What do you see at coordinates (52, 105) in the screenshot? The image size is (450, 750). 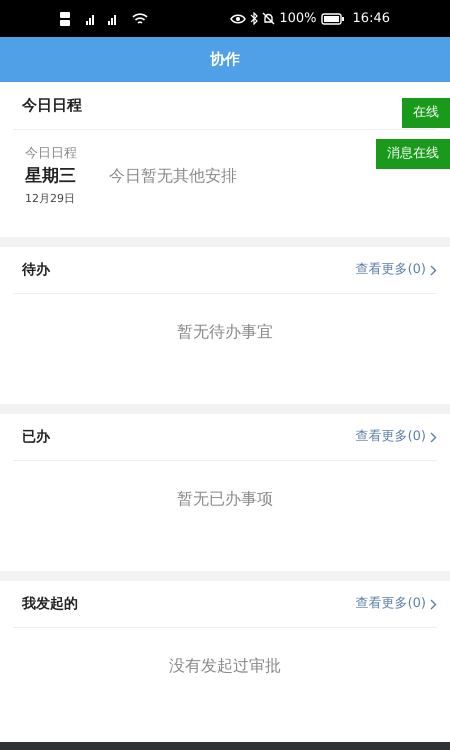 I see `section-title: 今日日程` at bounding box center [52, 105].